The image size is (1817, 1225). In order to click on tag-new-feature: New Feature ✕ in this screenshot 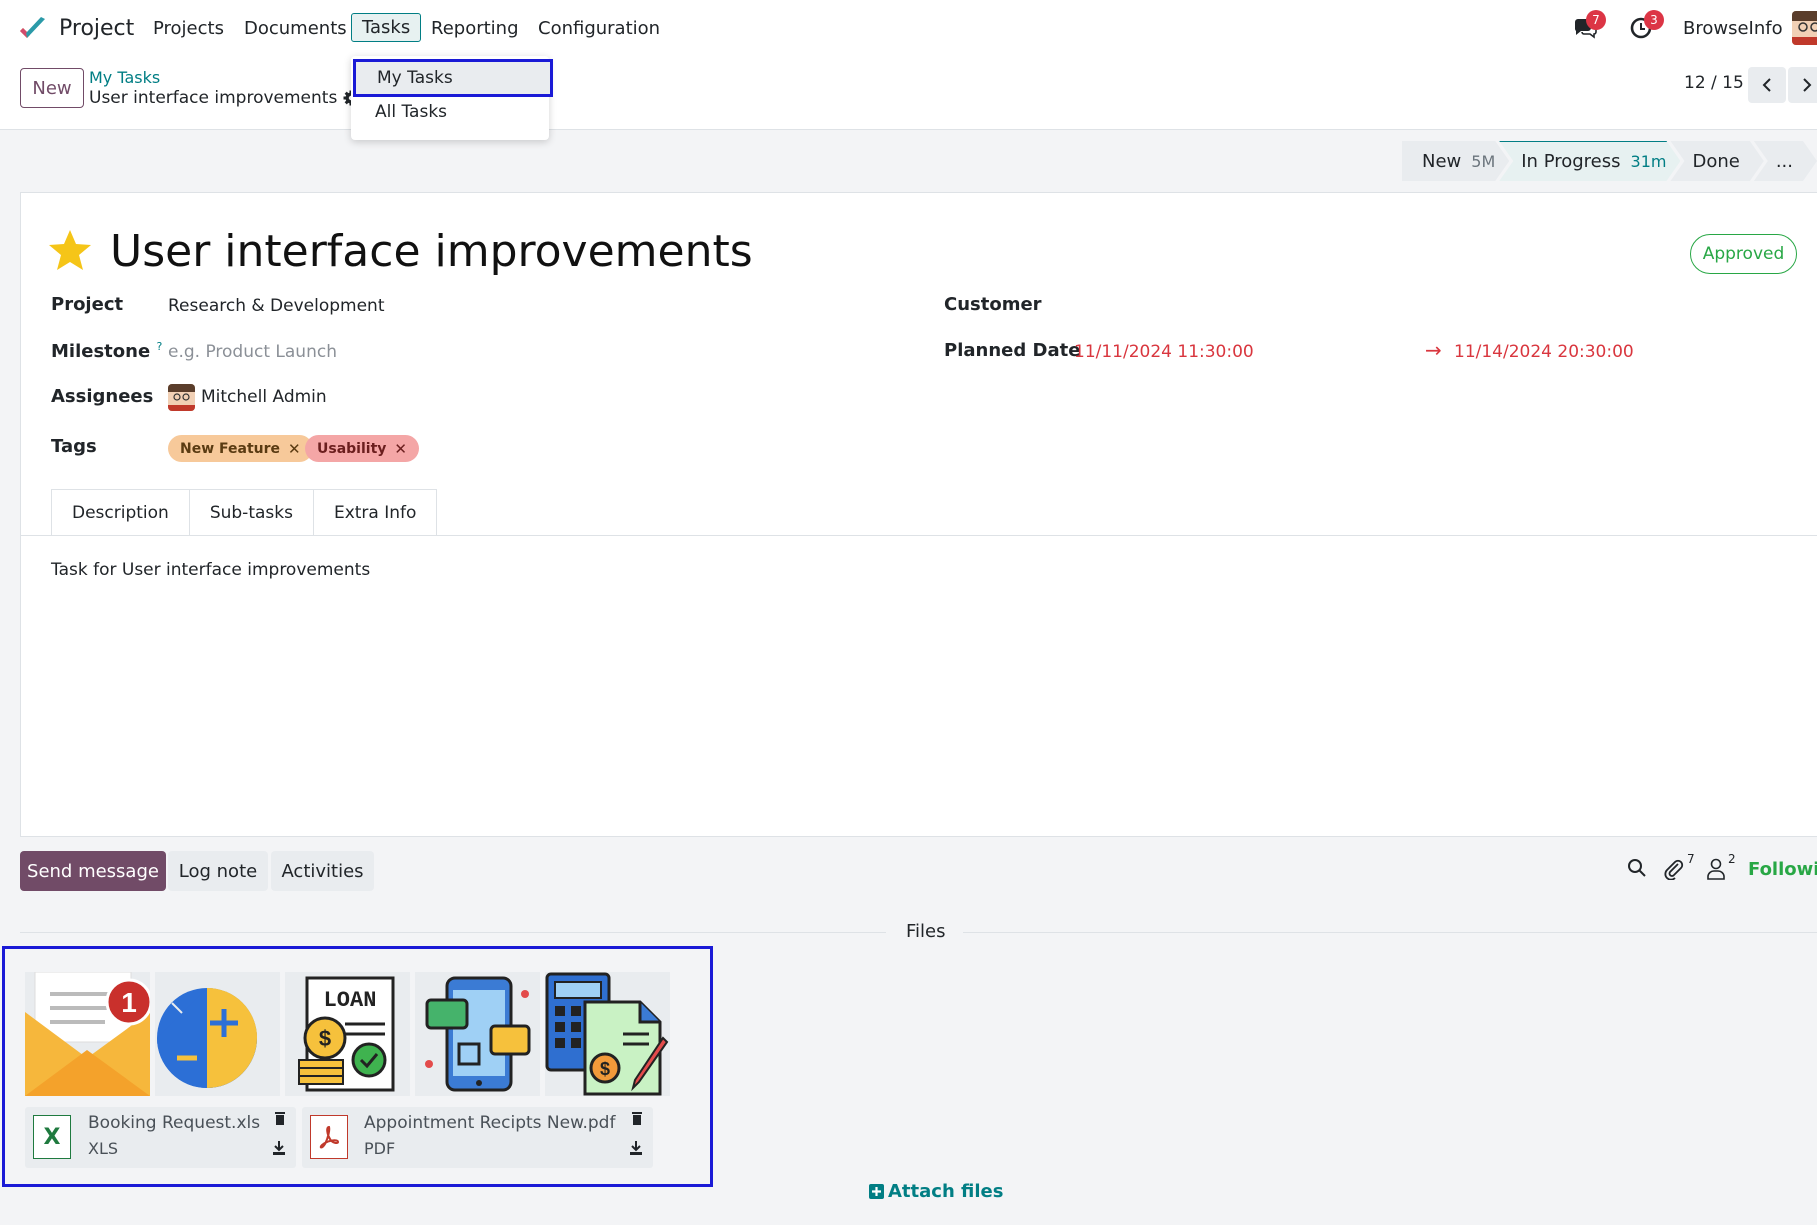, I will do `click(240, 448)`.